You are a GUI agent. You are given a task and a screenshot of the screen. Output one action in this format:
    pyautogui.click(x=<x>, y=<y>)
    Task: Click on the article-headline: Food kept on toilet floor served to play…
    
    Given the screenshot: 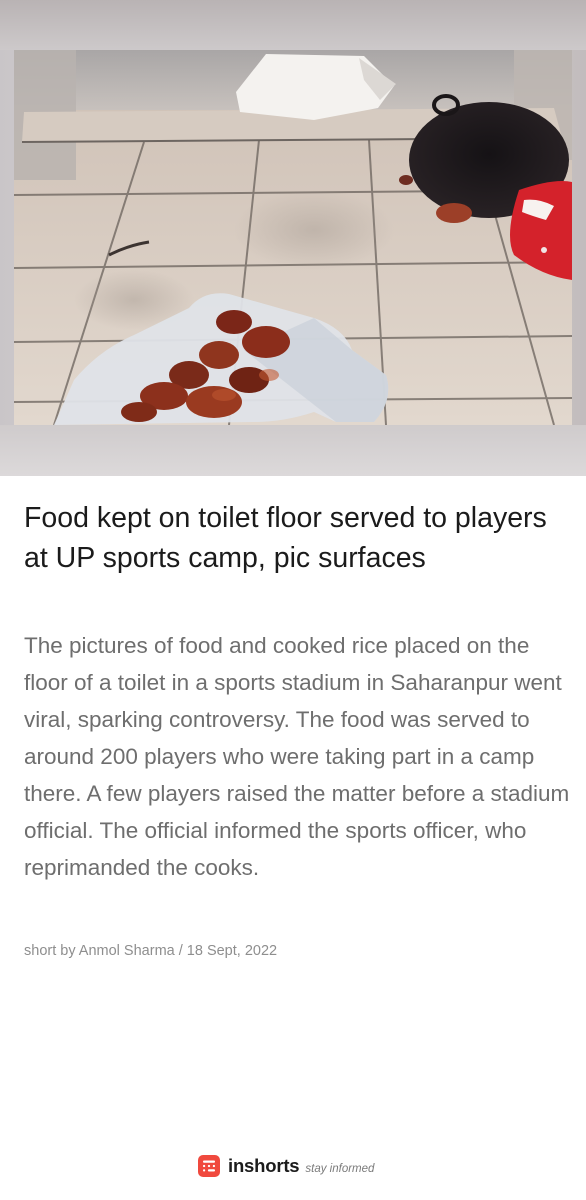 What is the action you would take?
    pyautogui.click(x=285, y=538)
    